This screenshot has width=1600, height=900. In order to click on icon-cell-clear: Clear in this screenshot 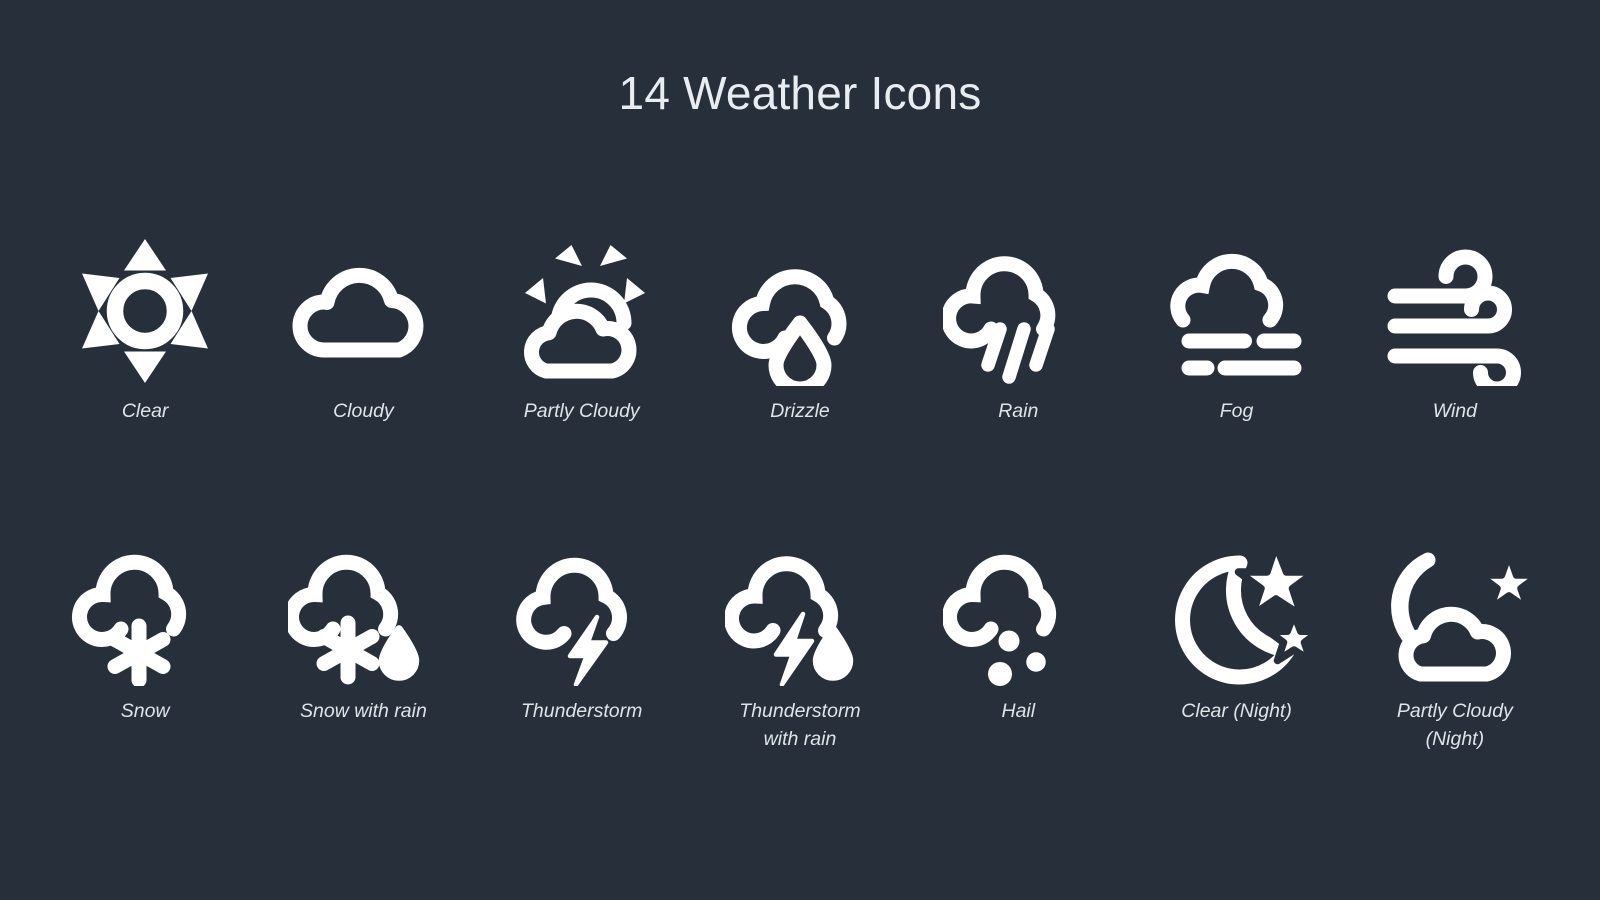, I will do `click(145, 386)`.